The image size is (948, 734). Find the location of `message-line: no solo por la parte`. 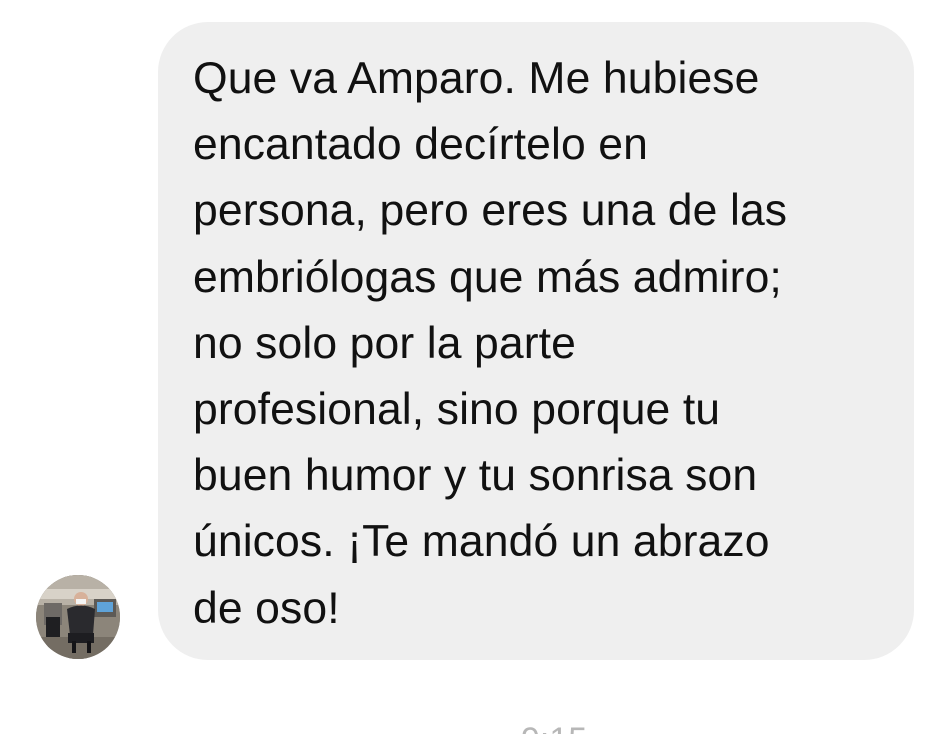

message-line: no solo por la parte is located at coordinates (384, 343).